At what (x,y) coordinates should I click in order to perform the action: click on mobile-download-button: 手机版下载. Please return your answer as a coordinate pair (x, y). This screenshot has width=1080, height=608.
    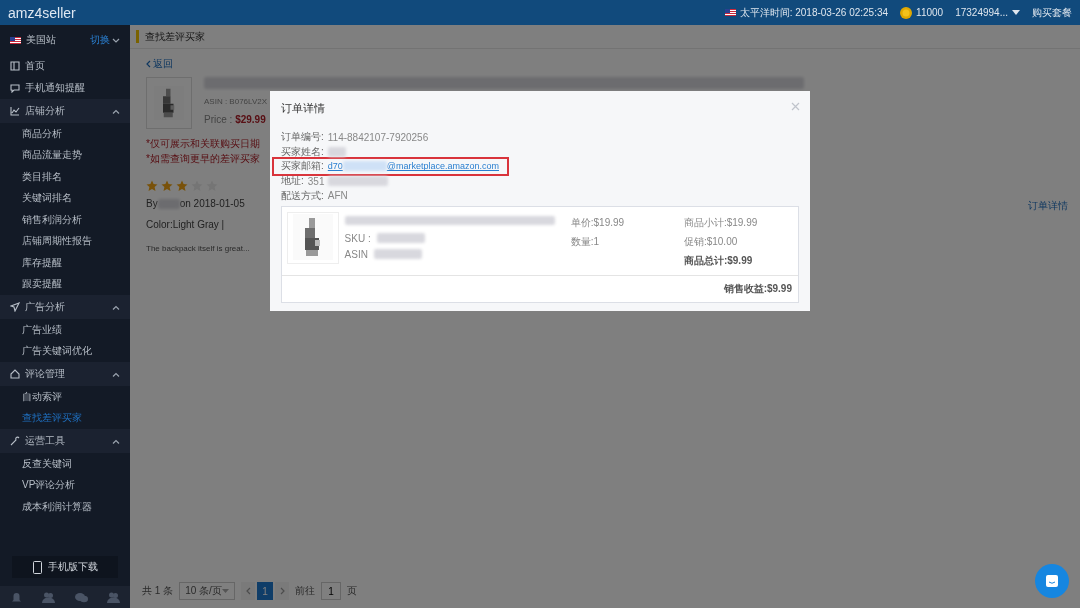
    Looking at the image, I should click on (65, 567).